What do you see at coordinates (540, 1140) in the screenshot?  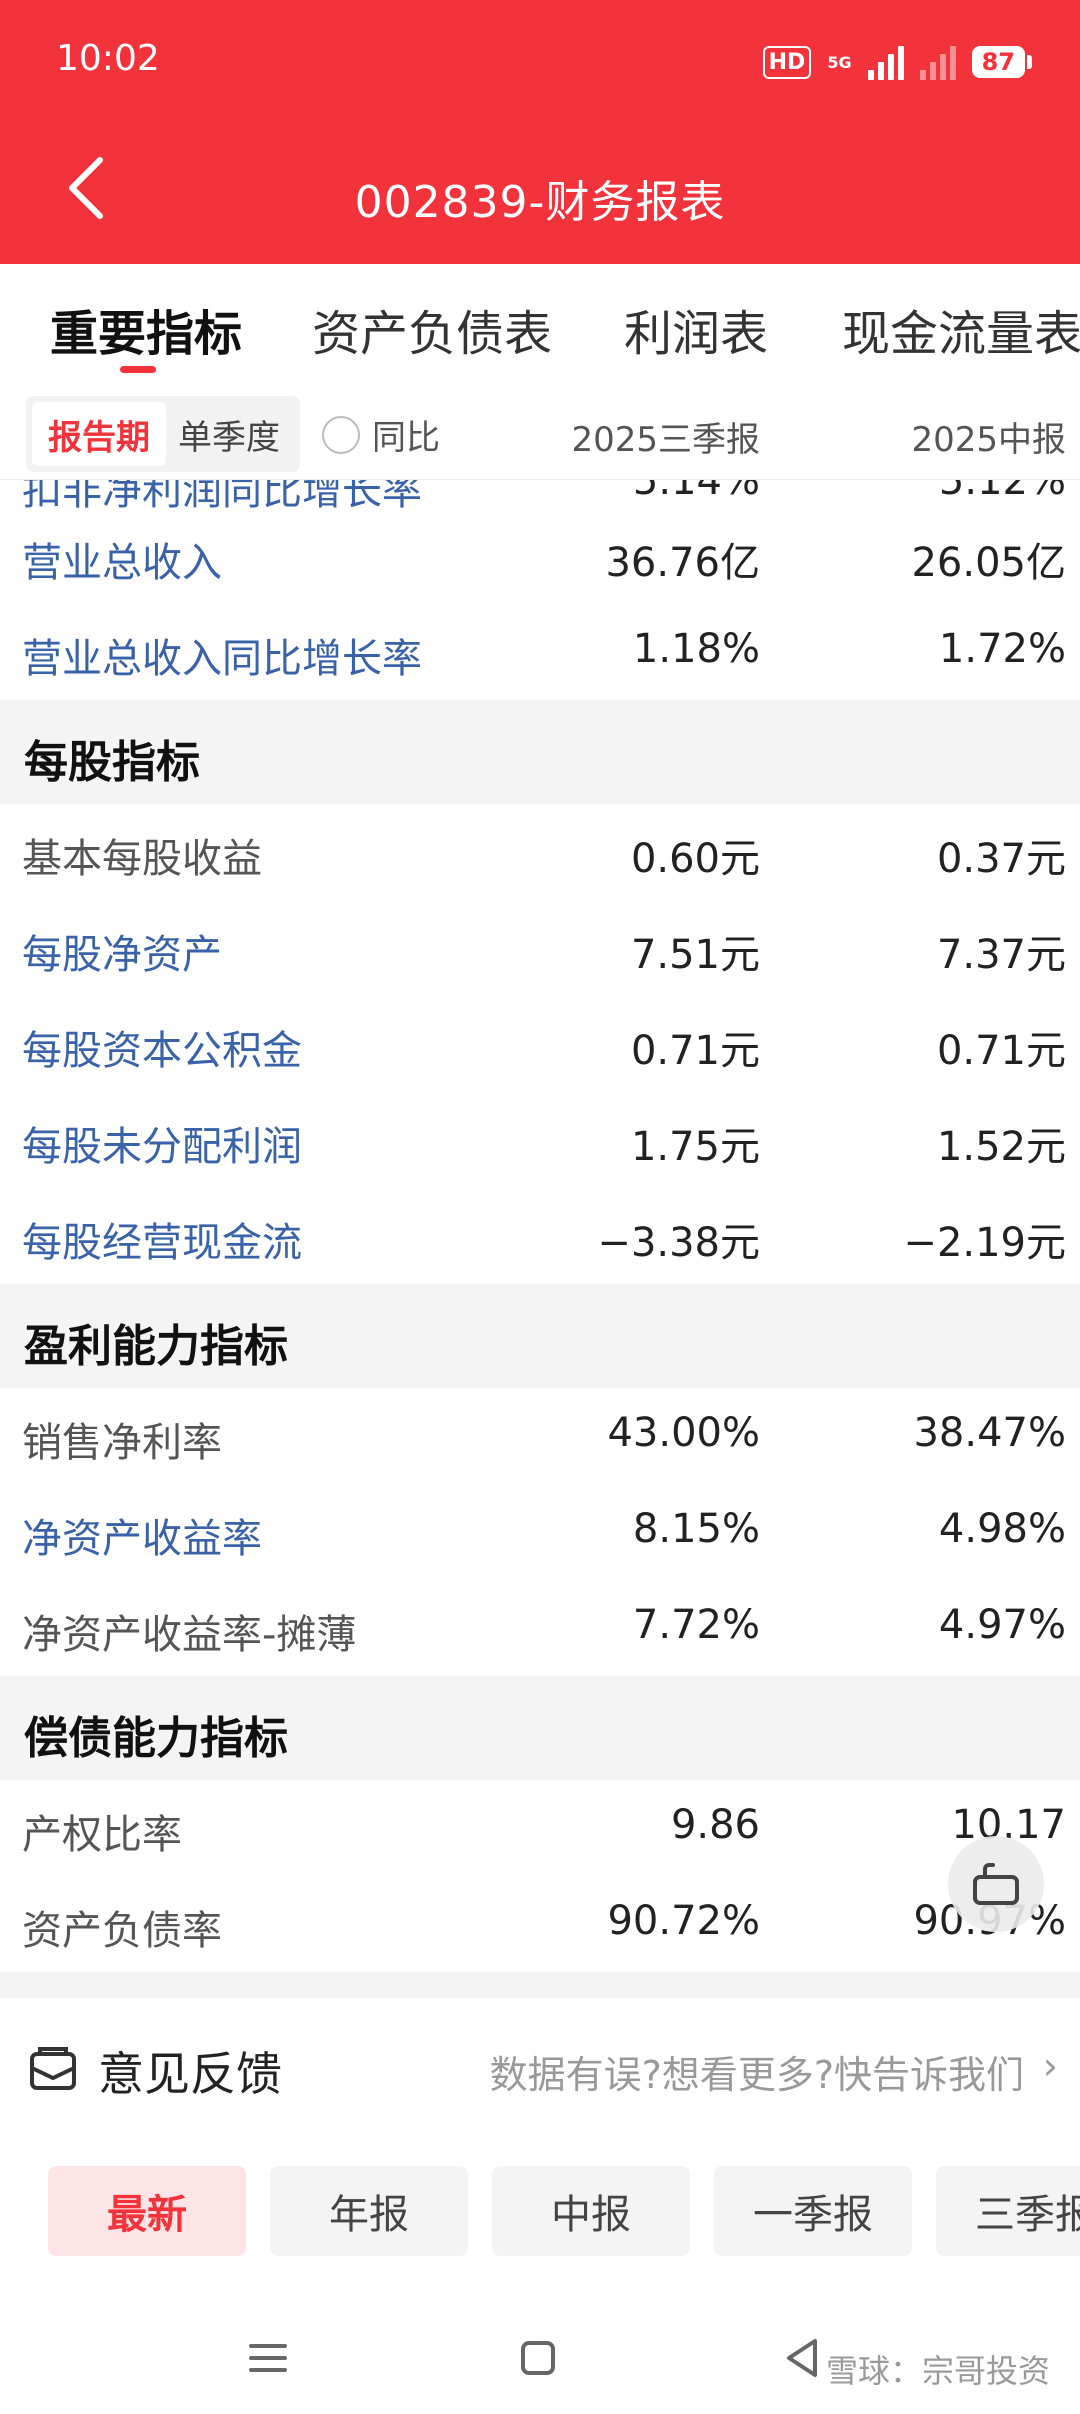 I see `table-row: 每股未分配利润 1.75元 1.52元` at bounding box center [540, 1140].